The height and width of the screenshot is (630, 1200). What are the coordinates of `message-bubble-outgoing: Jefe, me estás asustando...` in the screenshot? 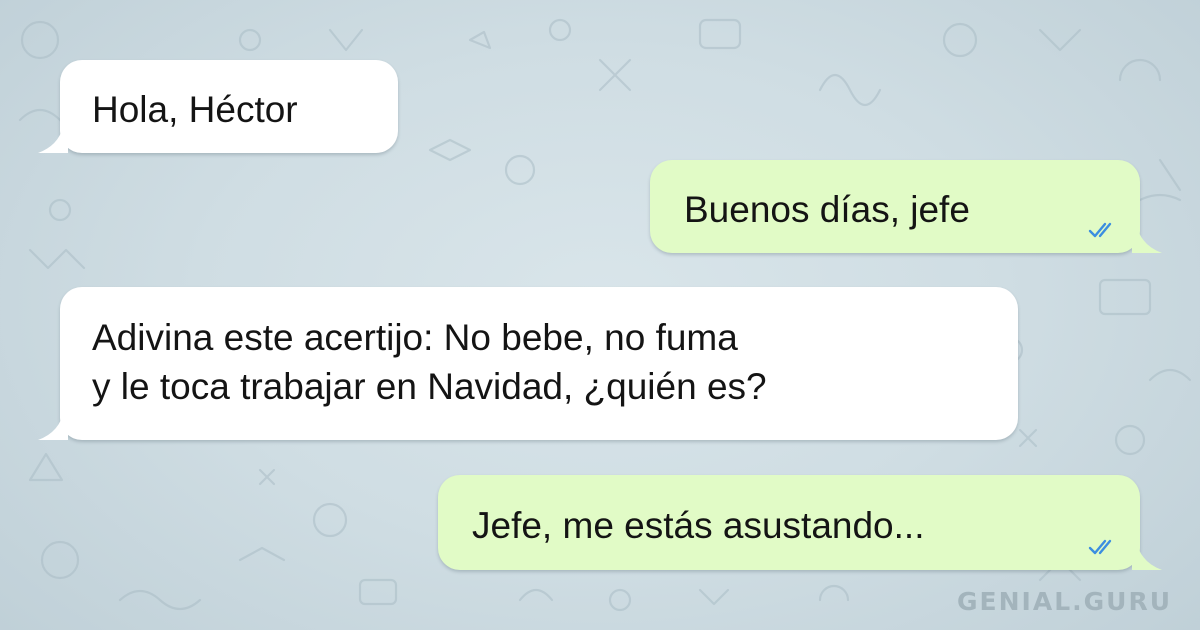 It's located at (800, 522).